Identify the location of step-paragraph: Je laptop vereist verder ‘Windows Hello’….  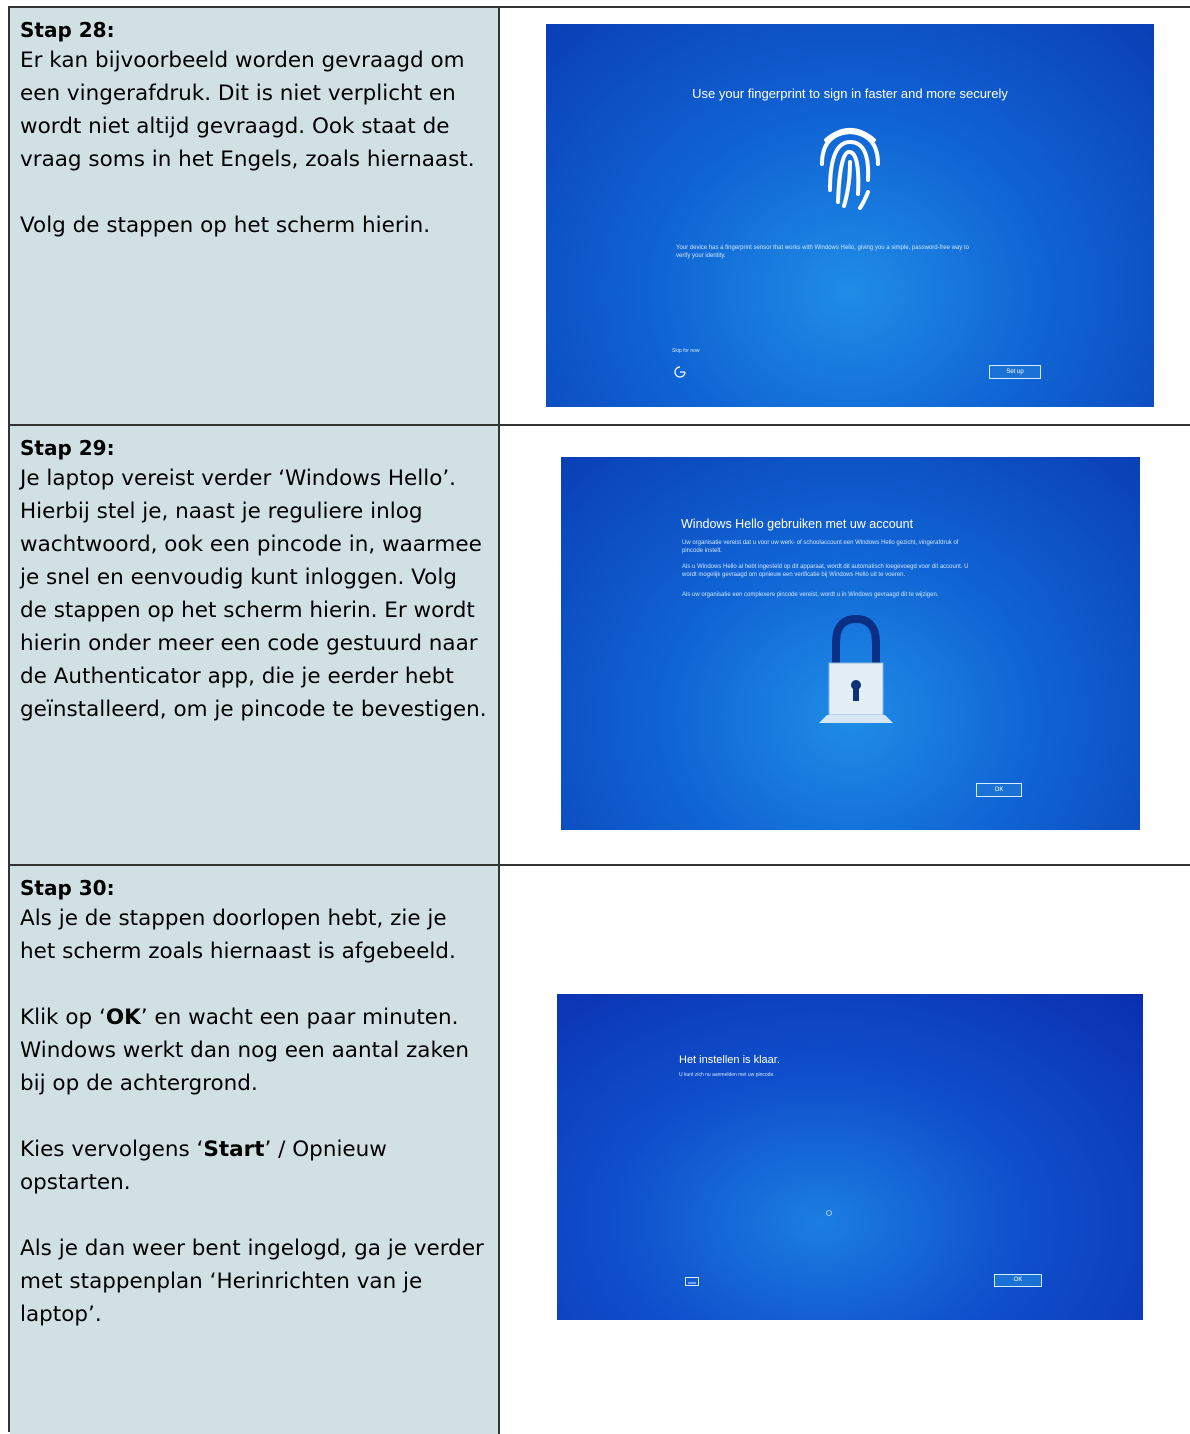
(253, 594).